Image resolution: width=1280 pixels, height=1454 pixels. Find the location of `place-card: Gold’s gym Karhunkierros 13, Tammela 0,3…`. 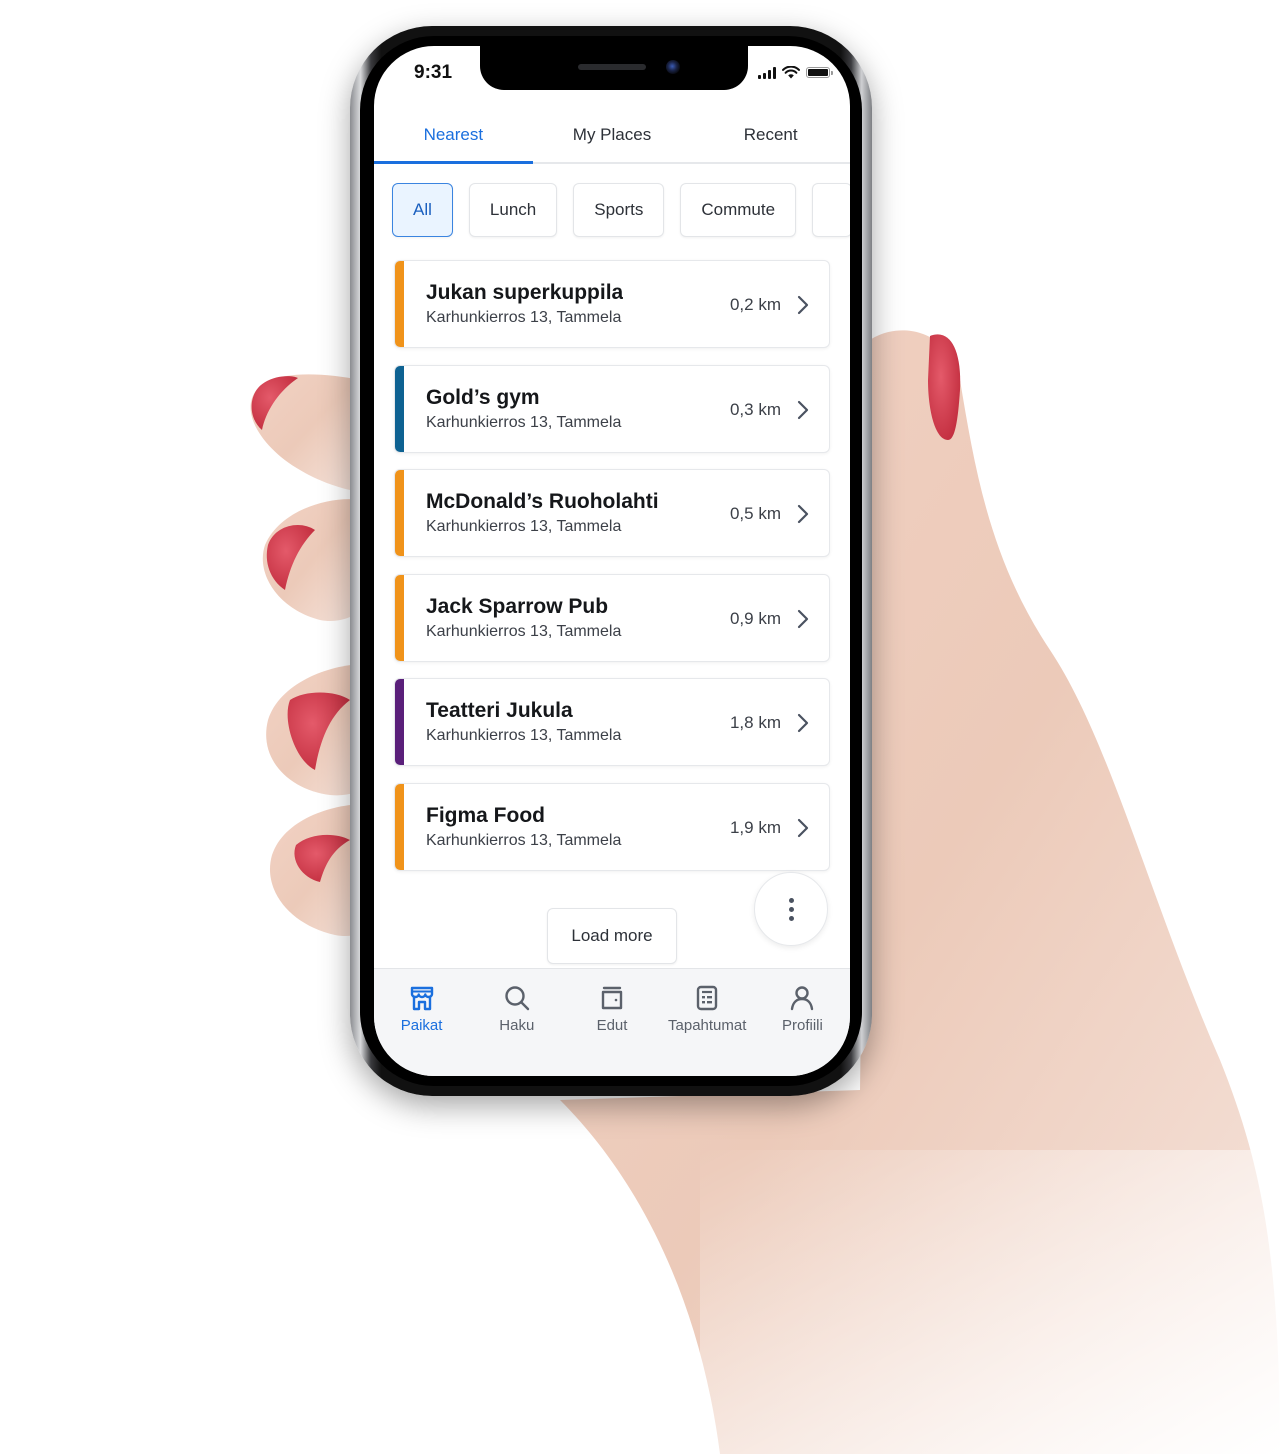

place-card: Gold’s gym Karhunkierros 13, Tammela 0,3… is located at coordinates (612, 408).